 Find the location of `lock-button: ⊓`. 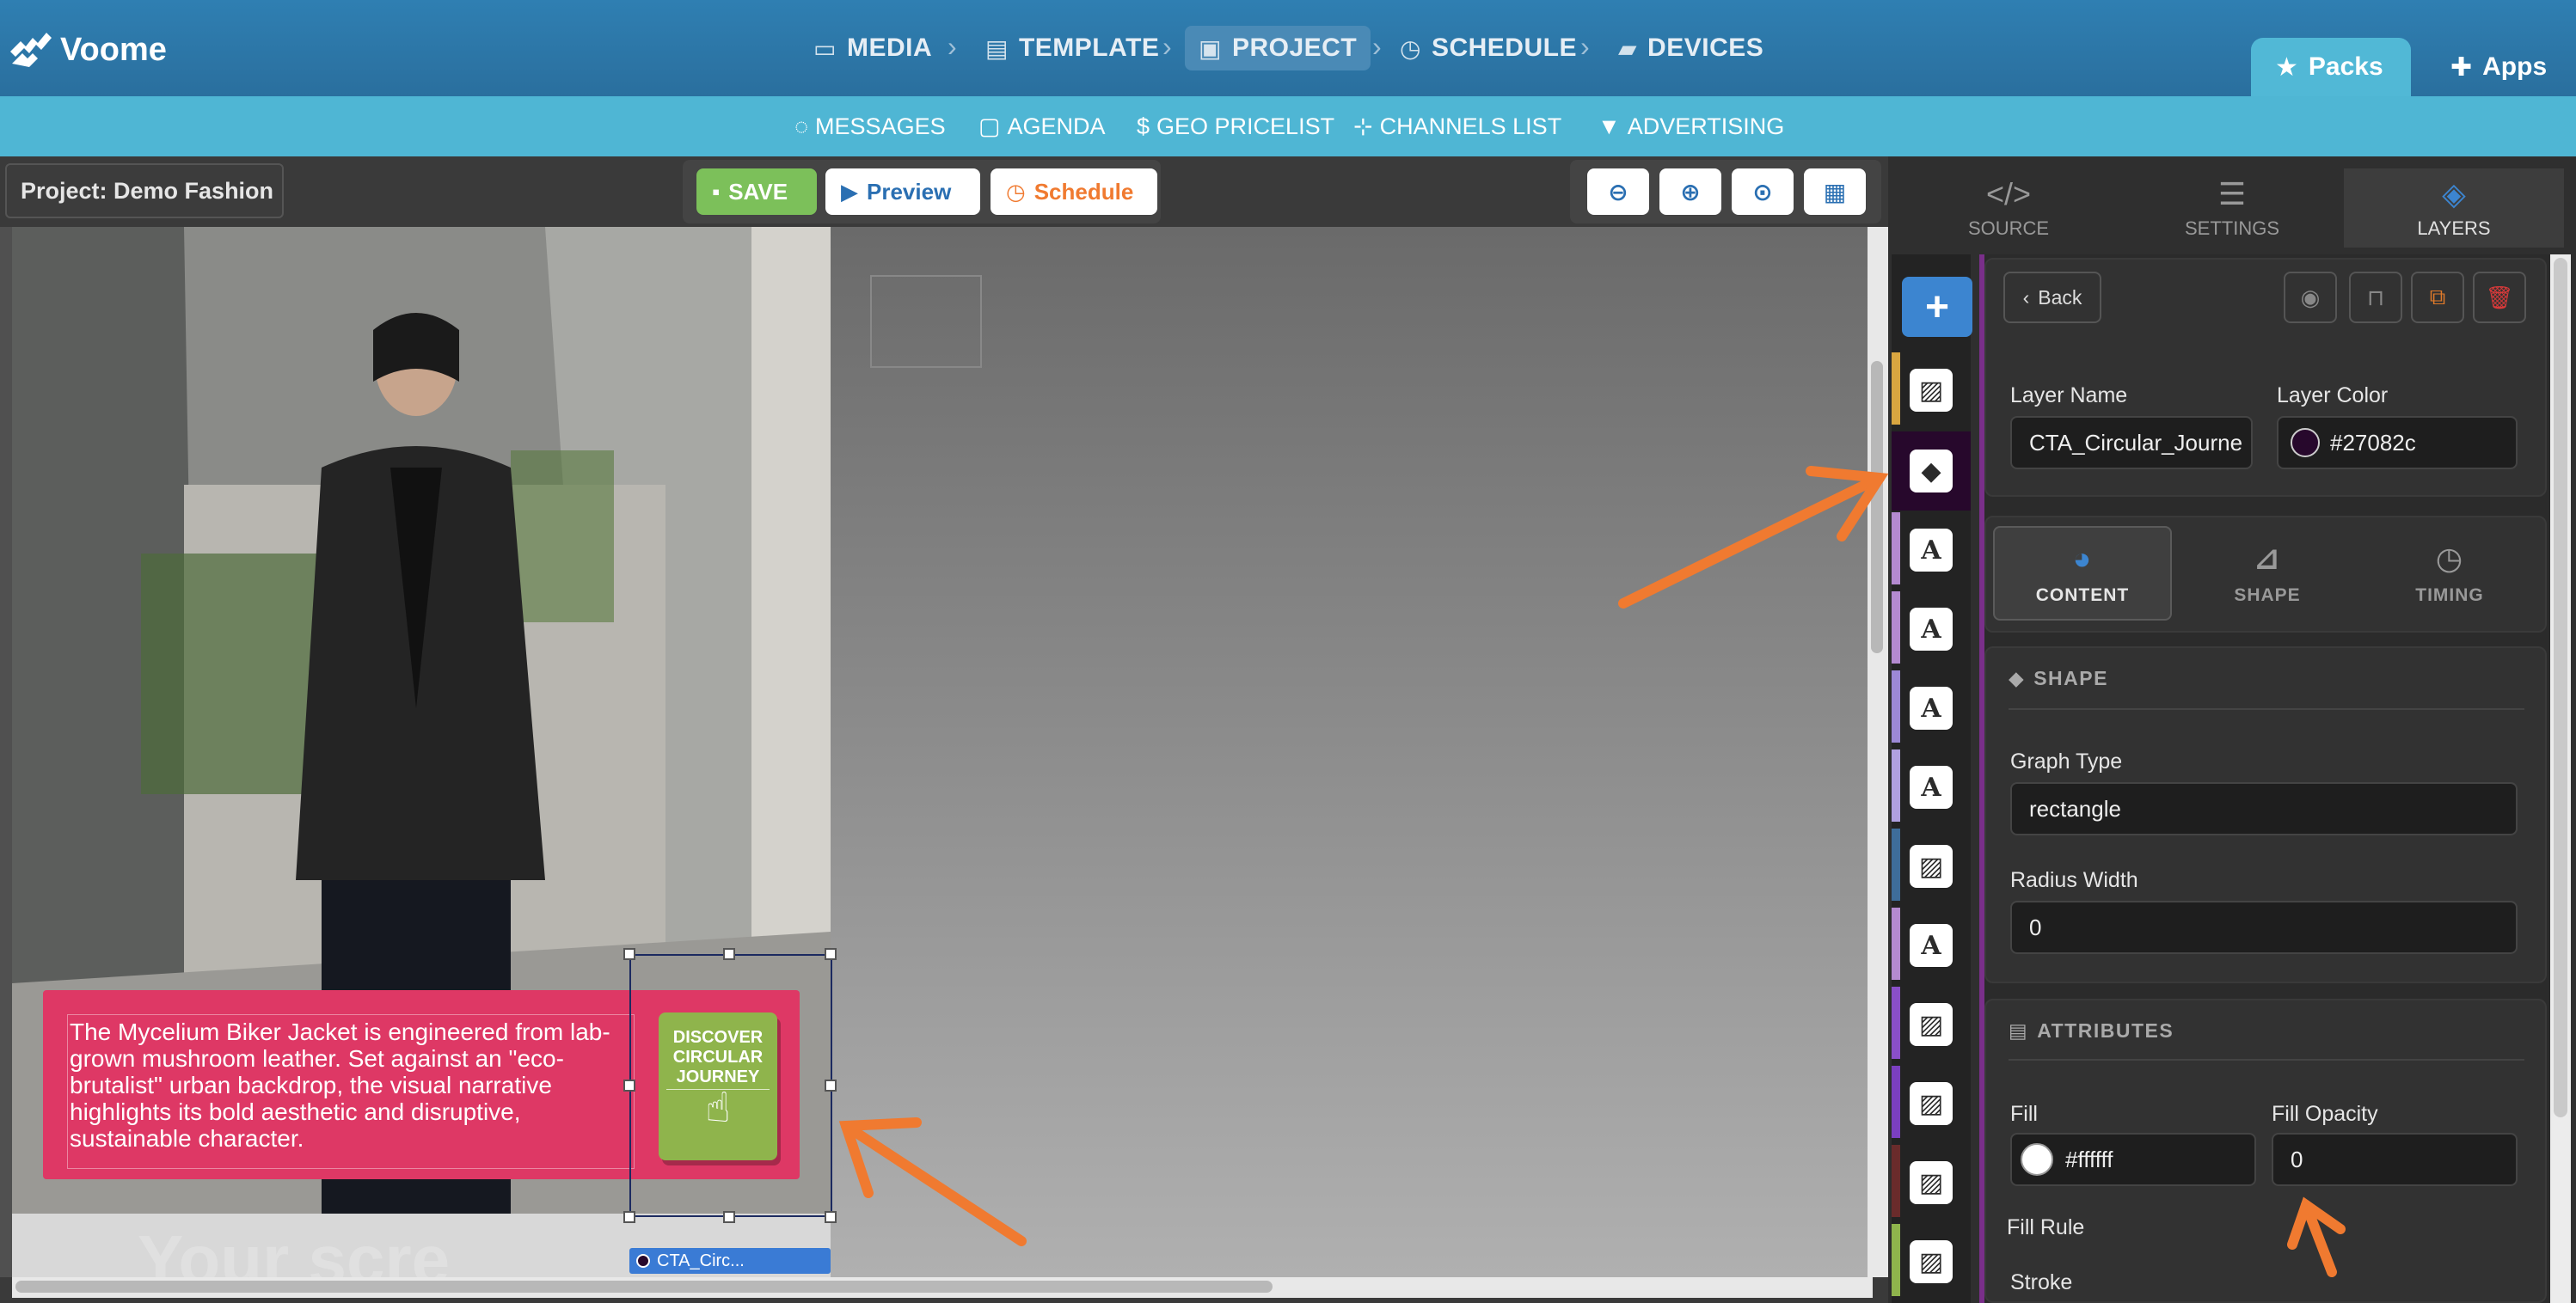

lock-button: ⊓ is located at coordinates (2376, 297).